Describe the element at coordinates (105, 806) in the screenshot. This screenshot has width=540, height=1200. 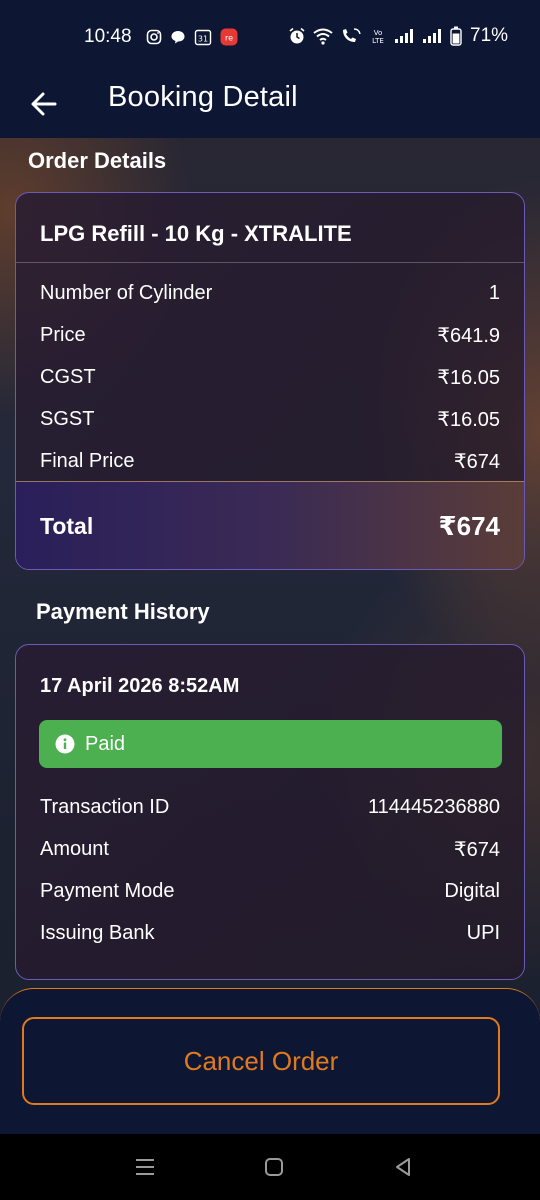
I see `row-label: Transaction ID` at that location.